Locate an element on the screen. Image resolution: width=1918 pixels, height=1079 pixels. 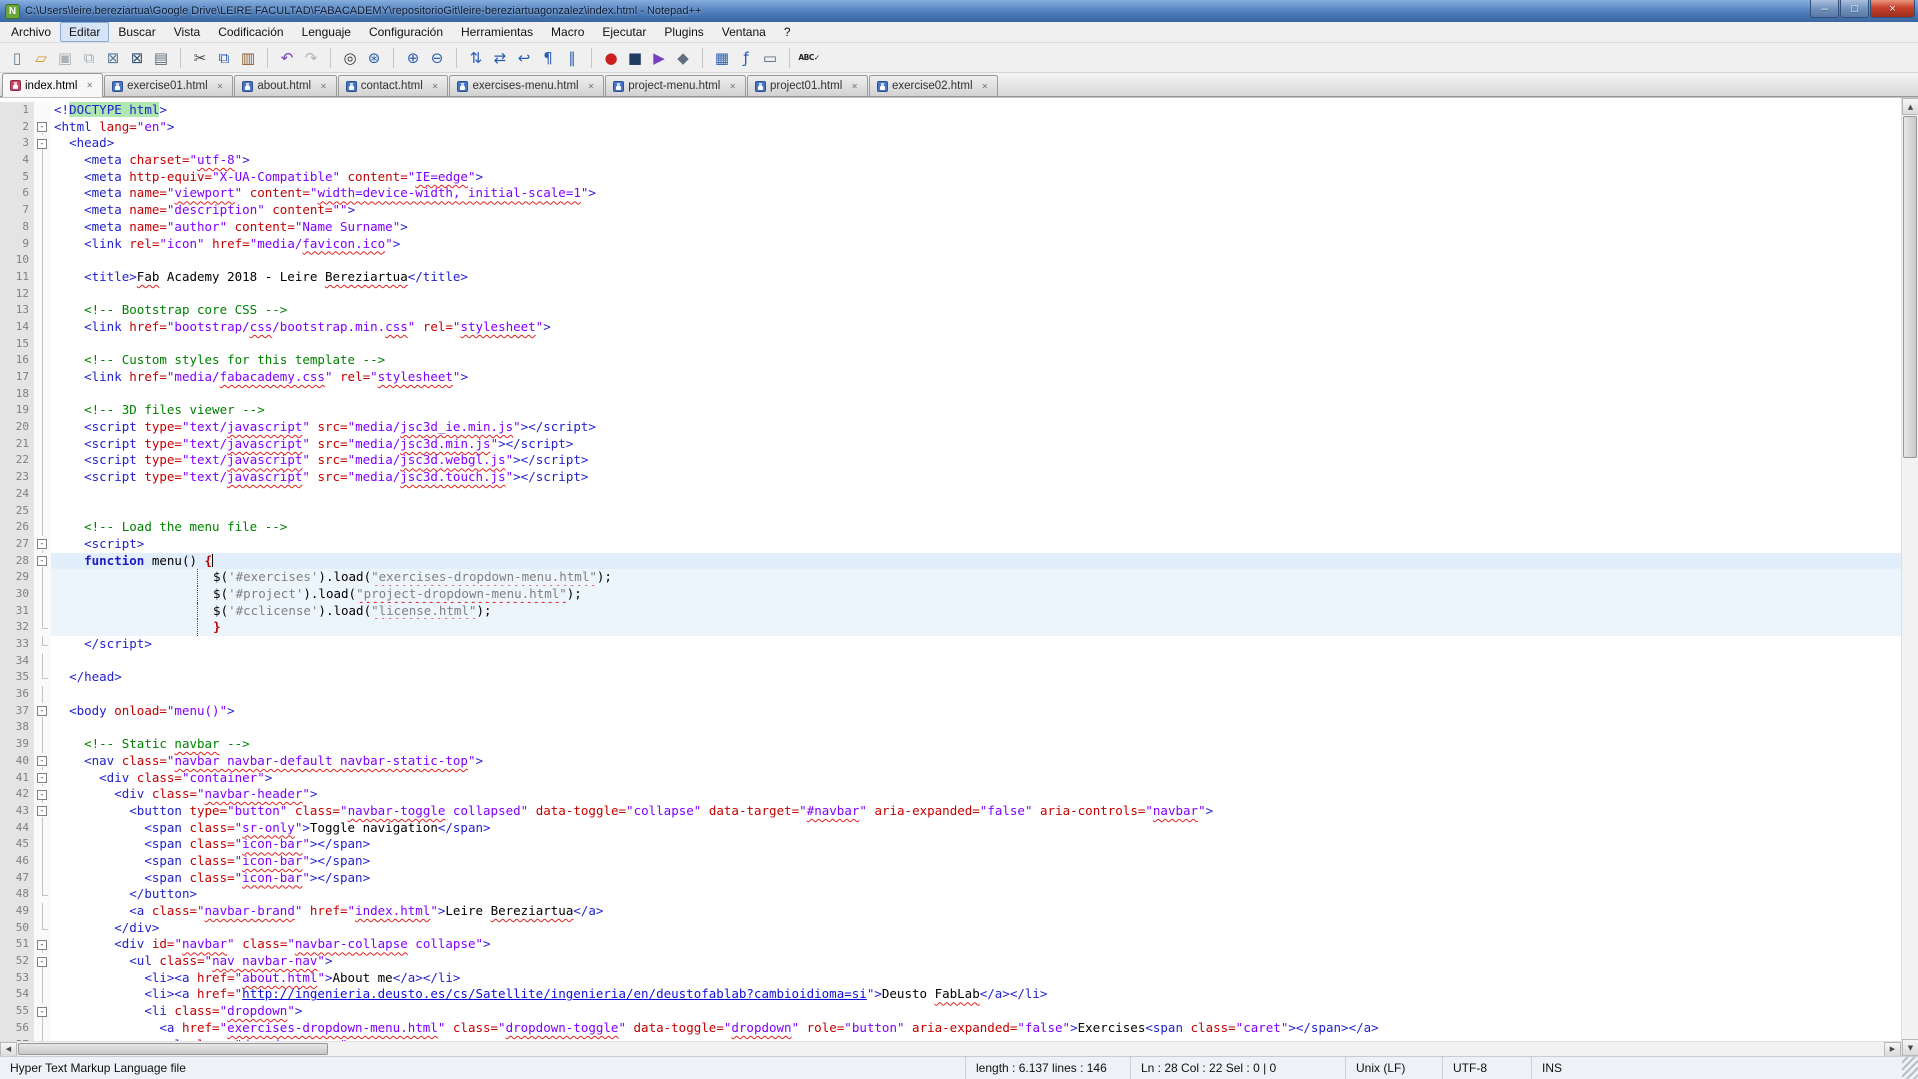
line-number: 48 is located at coordinates (17, 894).